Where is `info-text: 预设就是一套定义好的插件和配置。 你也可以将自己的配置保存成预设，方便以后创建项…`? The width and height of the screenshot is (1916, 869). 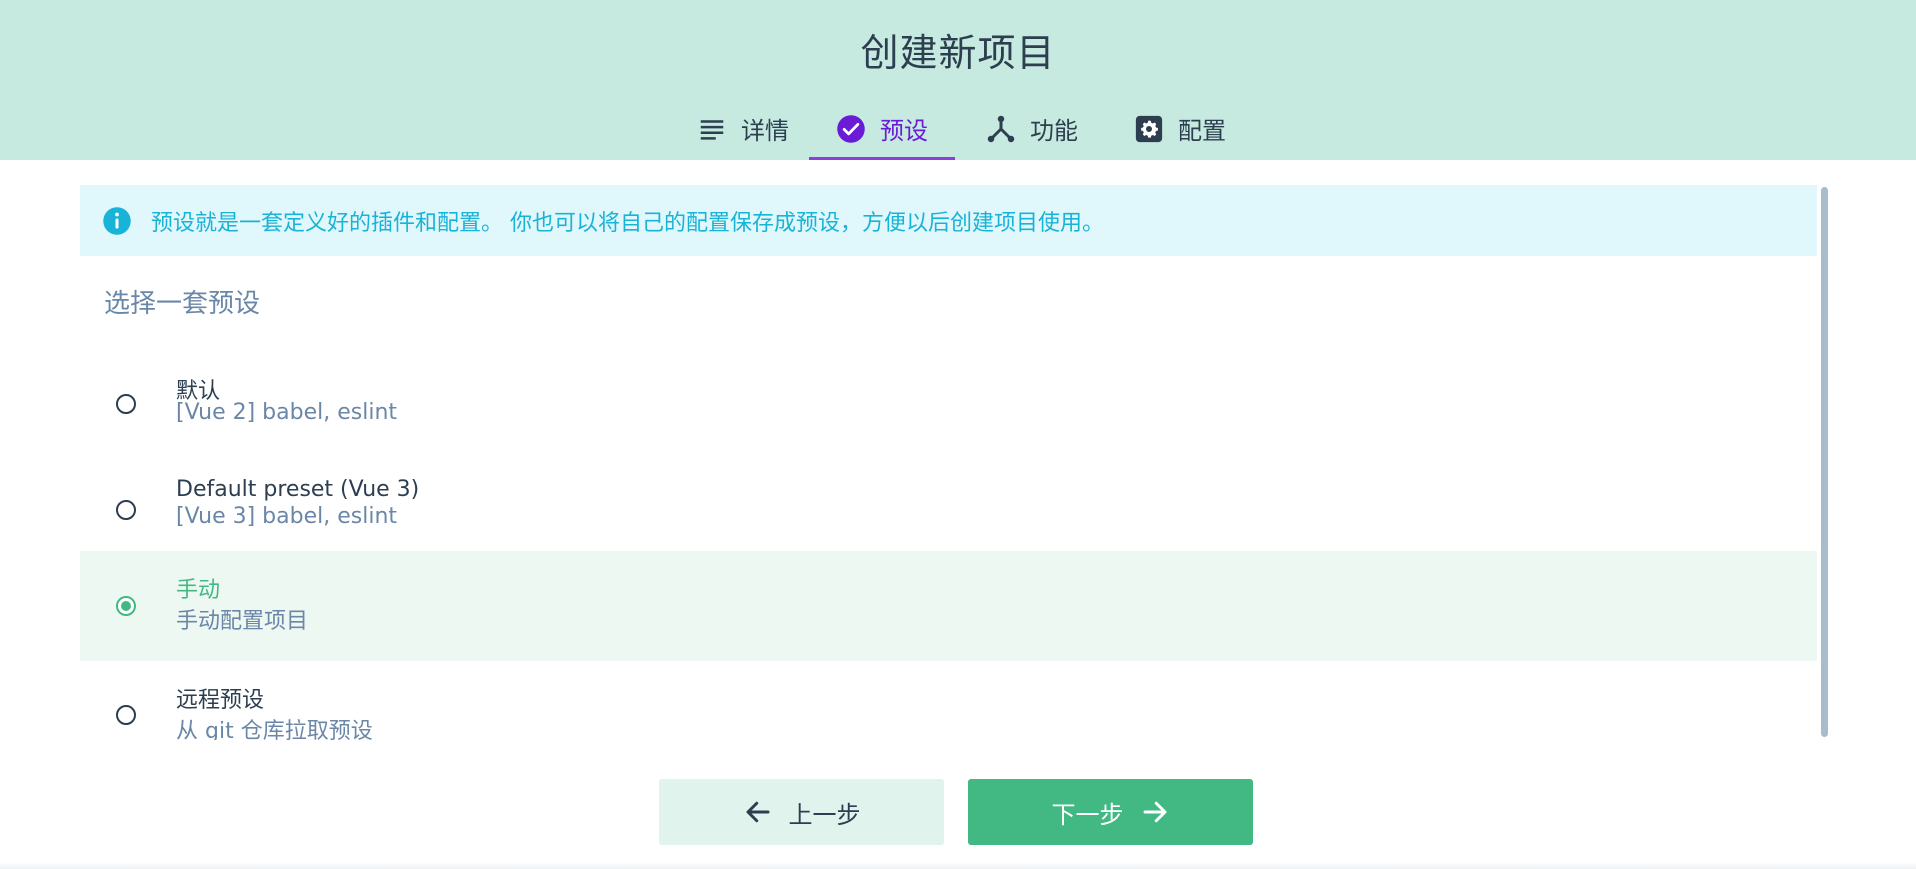
info-text: 预设就是一套定义好的插件和配置。 你也可以将自己的配置保存成预设，方便以后创建项… is located at coordinates (627, 223).